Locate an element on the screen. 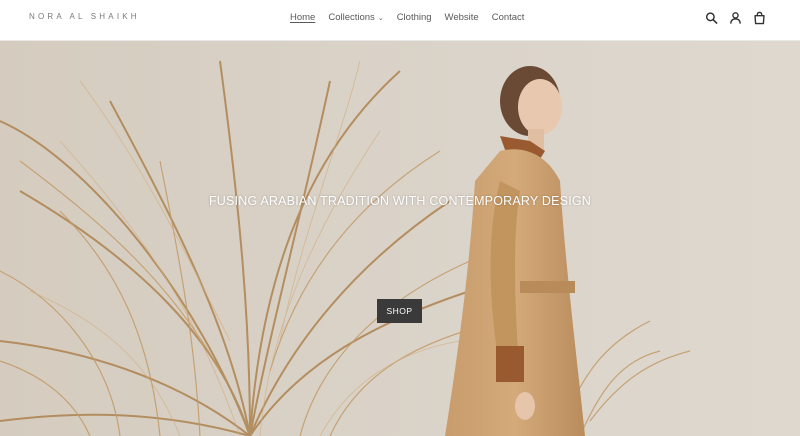  nav-collections-label: Collections is located at coordinates (351, 17).